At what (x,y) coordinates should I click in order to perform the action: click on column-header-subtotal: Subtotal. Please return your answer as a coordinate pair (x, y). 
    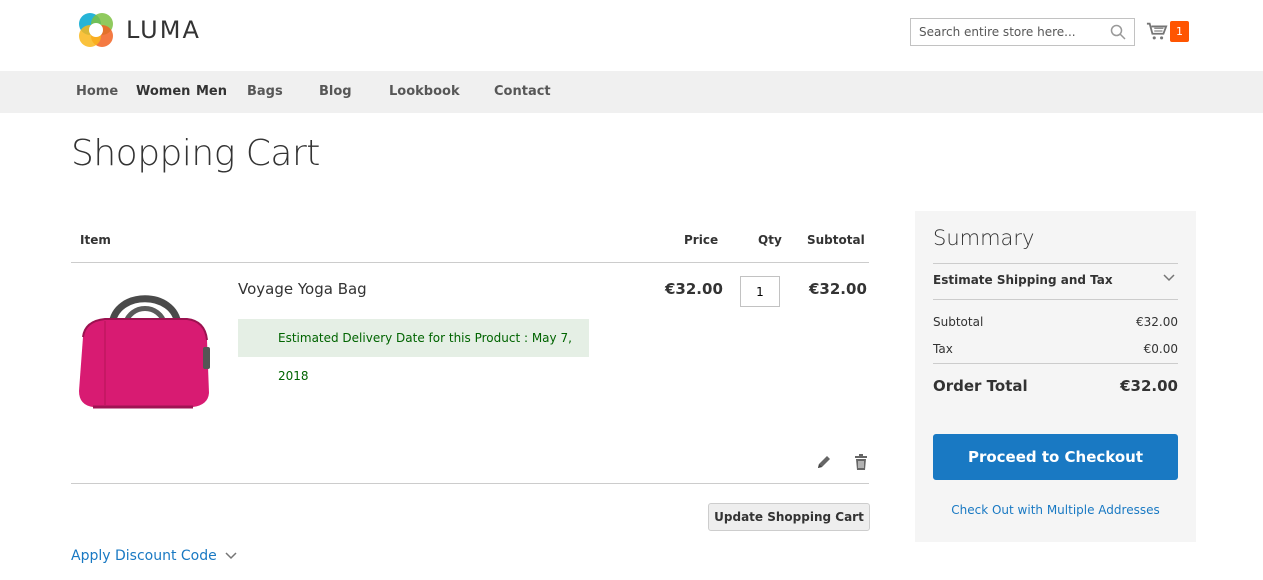
    Looking at the image, I should click on (836, 240).